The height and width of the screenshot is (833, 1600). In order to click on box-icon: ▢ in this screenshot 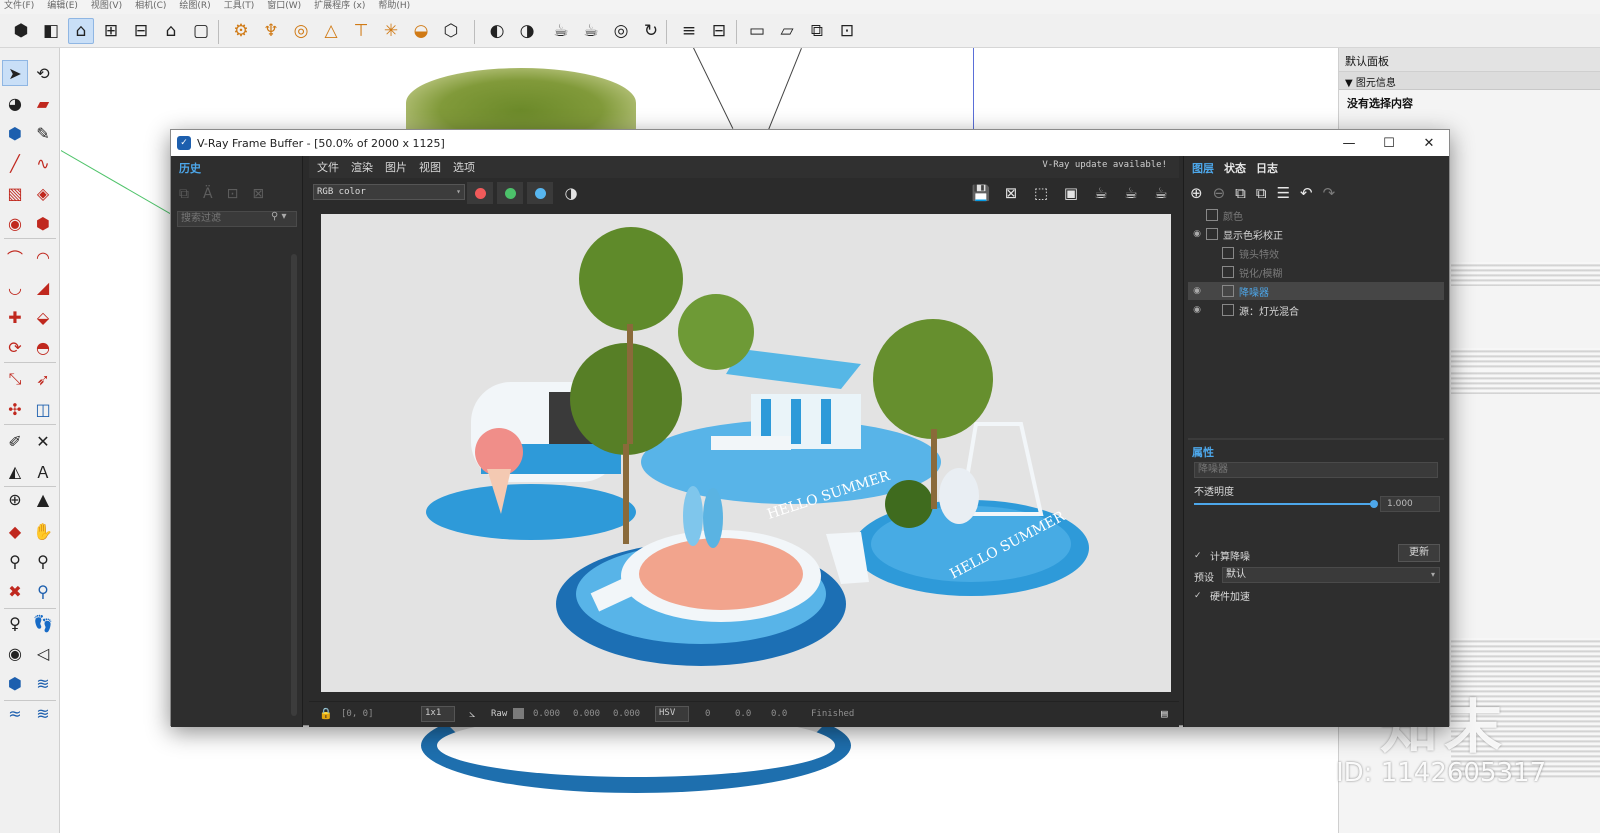, I will do `click(201, 31)`.